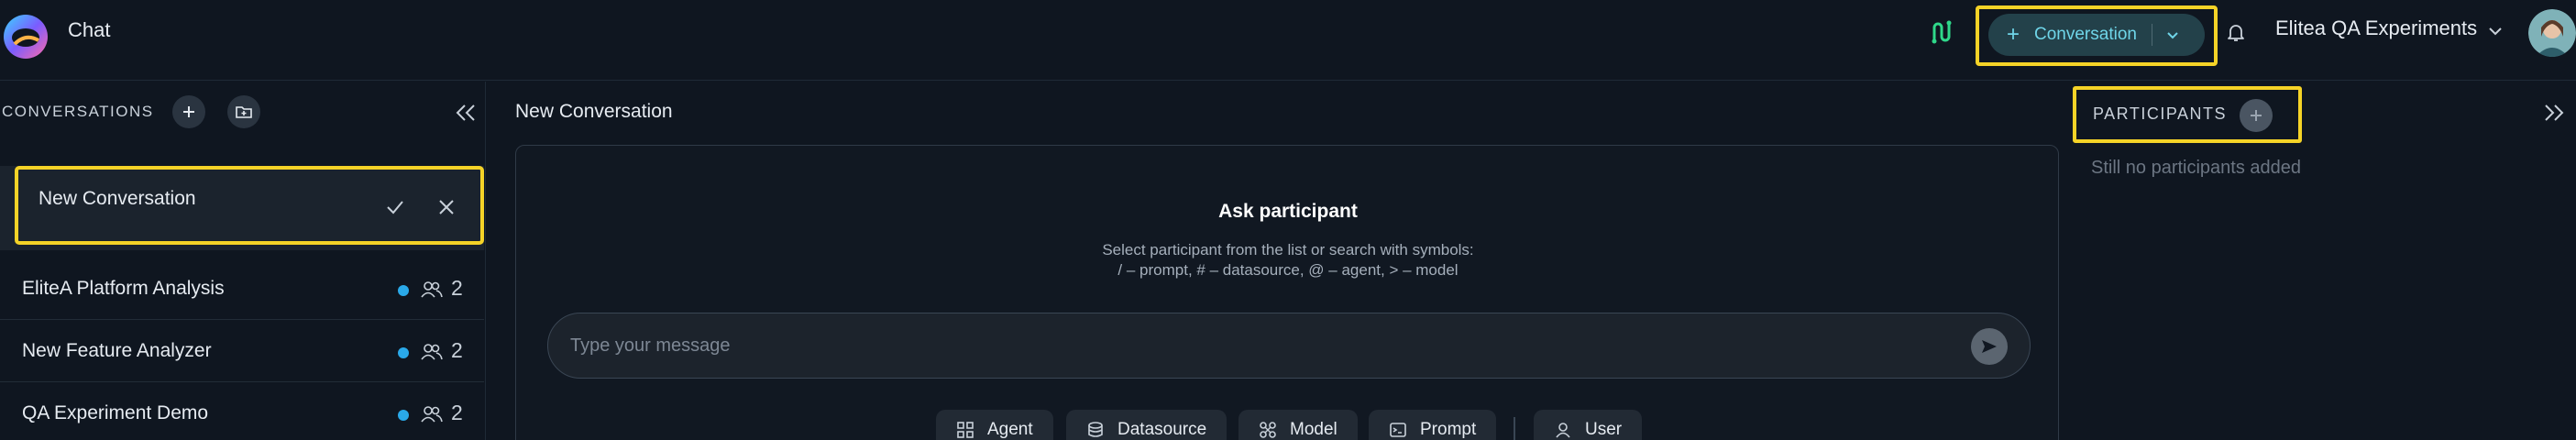  Describe the element at coordinates (1095, 429) in the screenshot. I see `datasource-icon` at that location.